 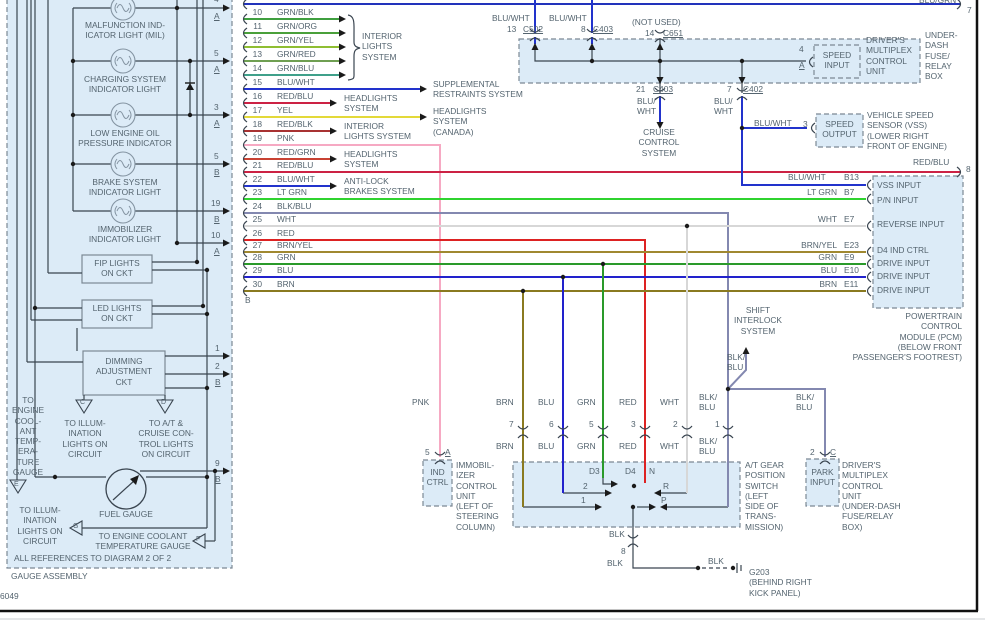 What do you see at coordinates (296, 152) in the screenshot?
I see `row-20-wire-color: RED/GRN` at bounding box center [296, 152].